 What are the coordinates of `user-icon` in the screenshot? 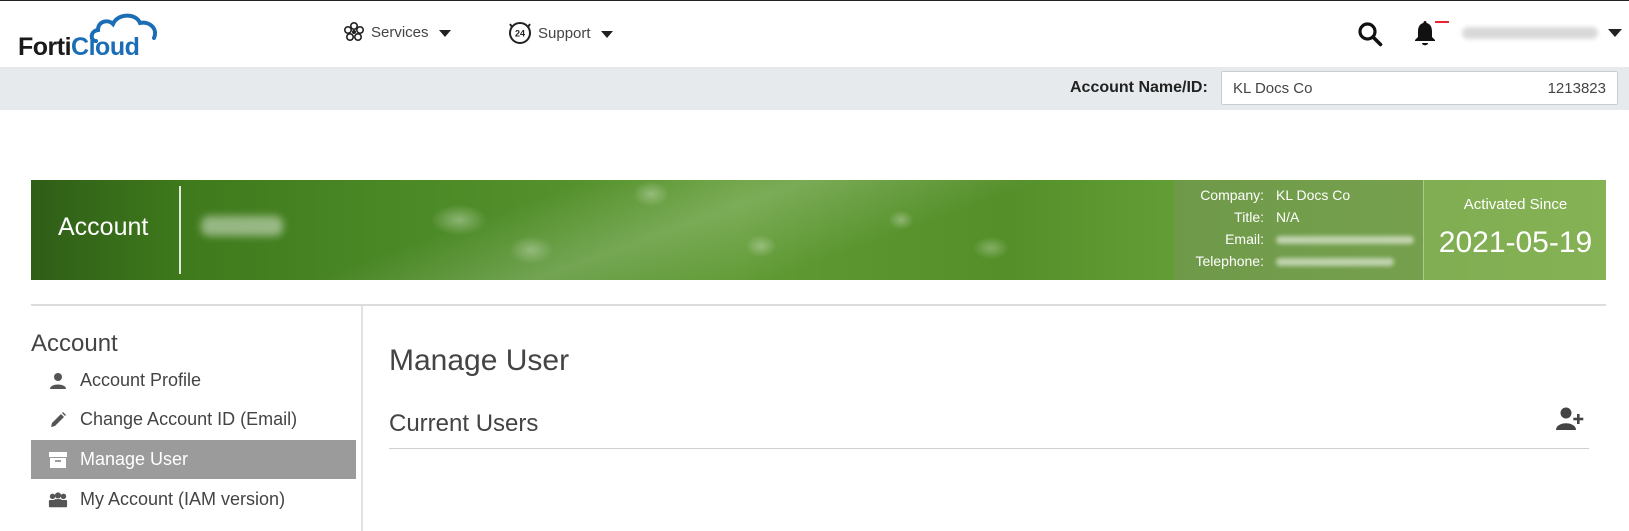 It's located at (58, 381).